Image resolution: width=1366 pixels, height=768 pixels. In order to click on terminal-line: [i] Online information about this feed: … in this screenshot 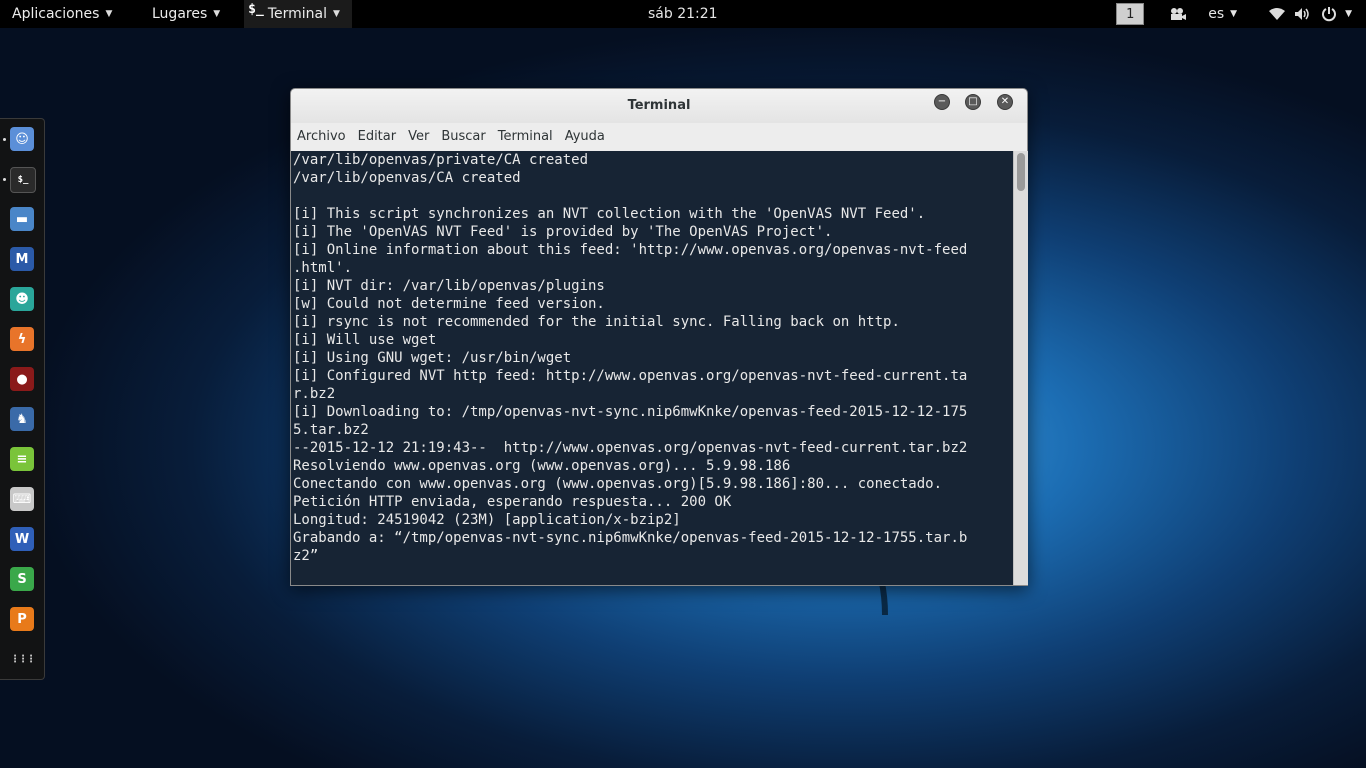, I will do `click(630, 250)`.